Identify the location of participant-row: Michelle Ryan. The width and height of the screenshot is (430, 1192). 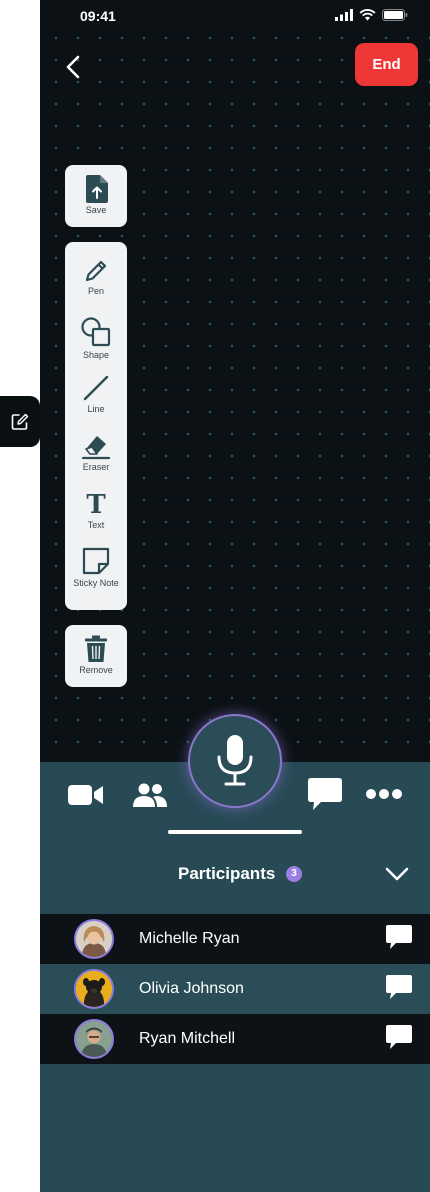
(235, 939).